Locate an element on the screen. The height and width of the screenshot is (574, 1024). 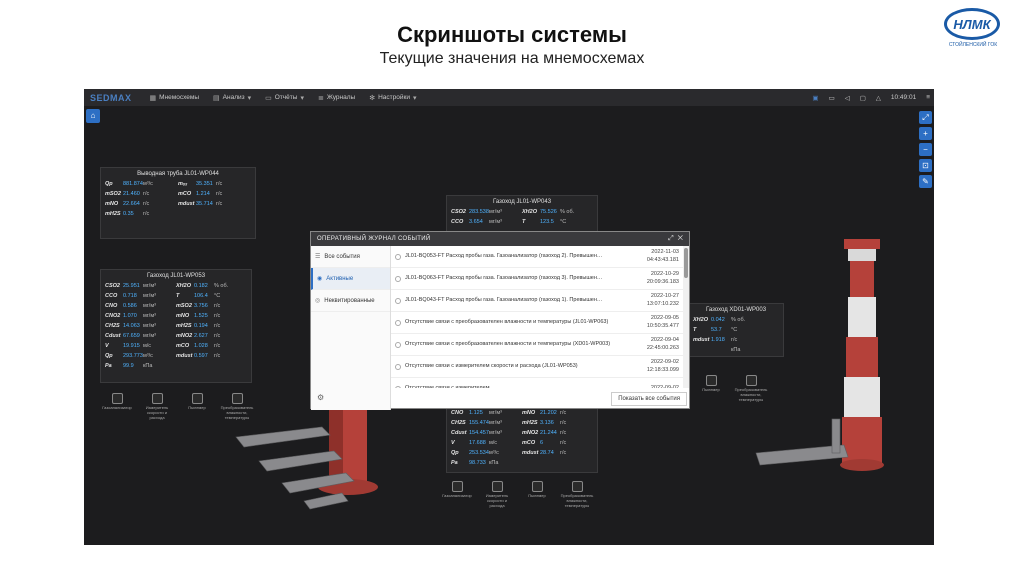
param-unit: м³/с is located at coordinates (148, 356).